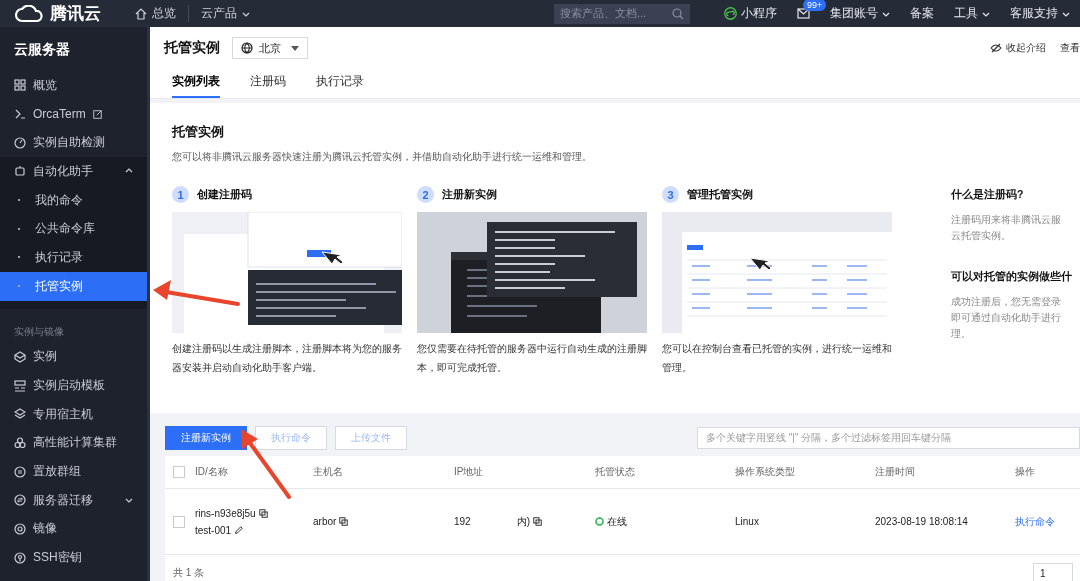 The width and height of the screenshot is (1080, 581). I want to click on sidebar-item: 高性能计算集群, so click(73, 443).